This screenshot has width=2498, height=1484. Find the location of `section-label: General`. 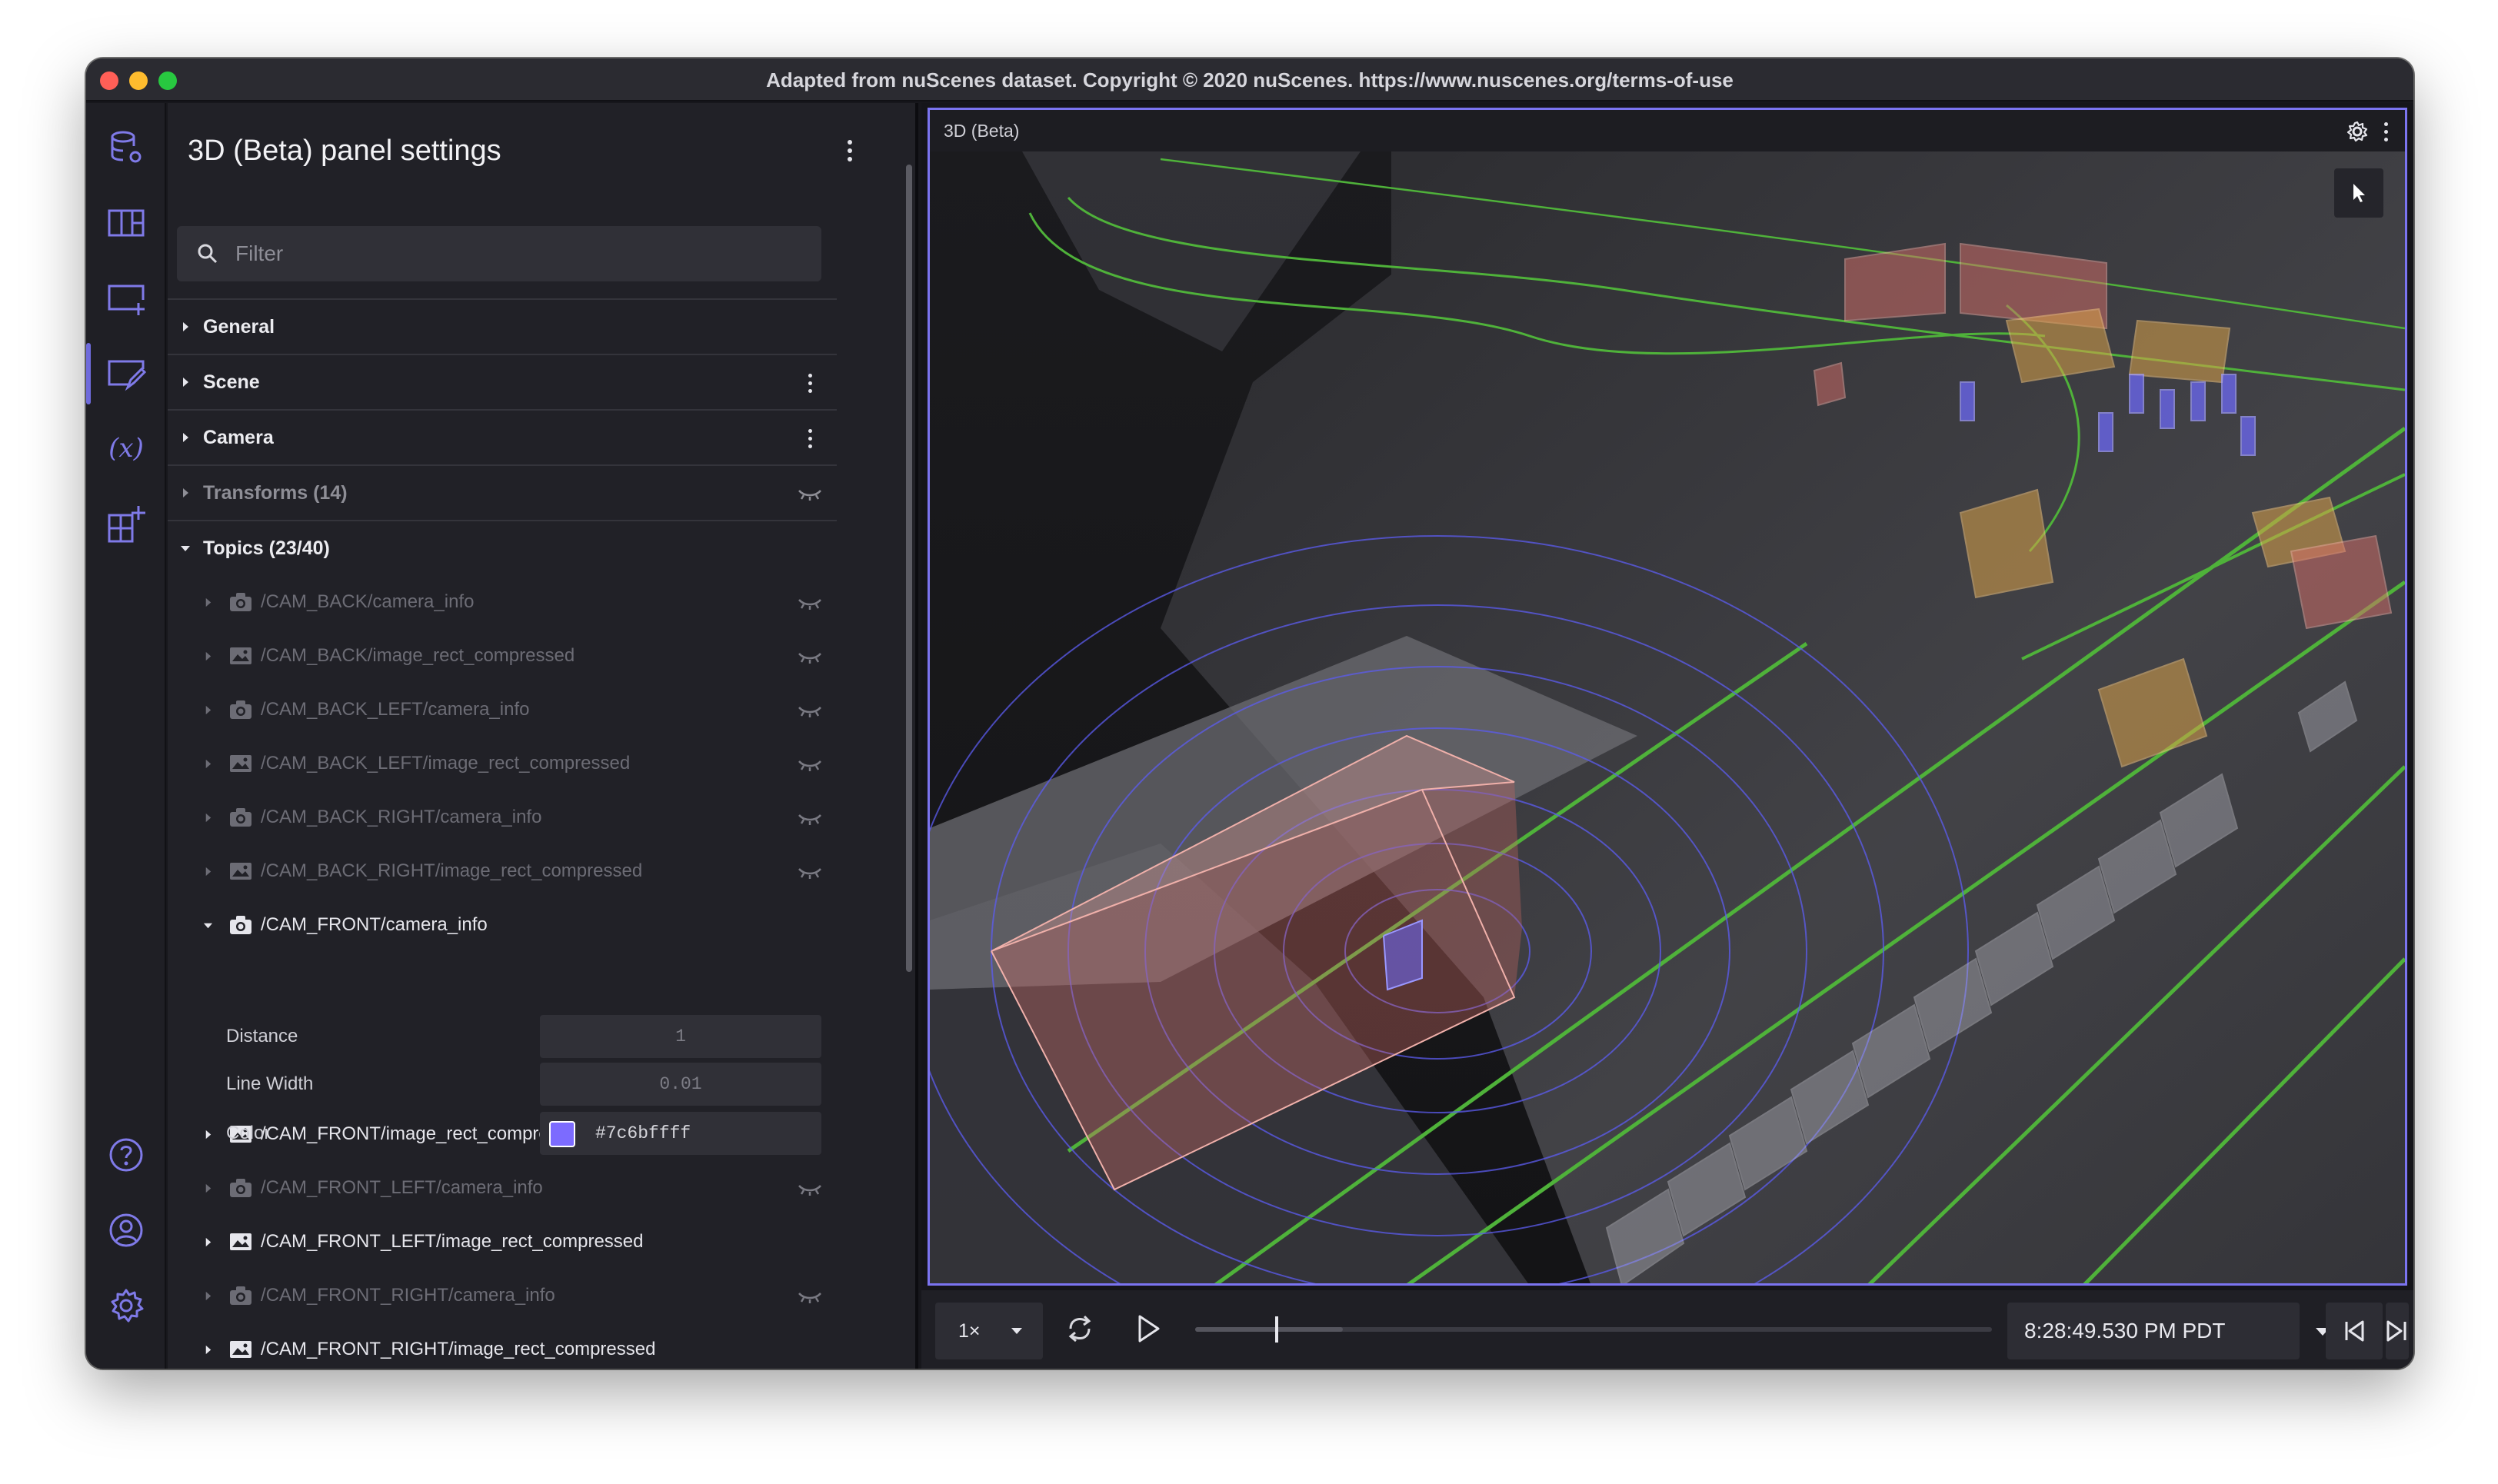

section-label: General is located at coordinates (239, 327).